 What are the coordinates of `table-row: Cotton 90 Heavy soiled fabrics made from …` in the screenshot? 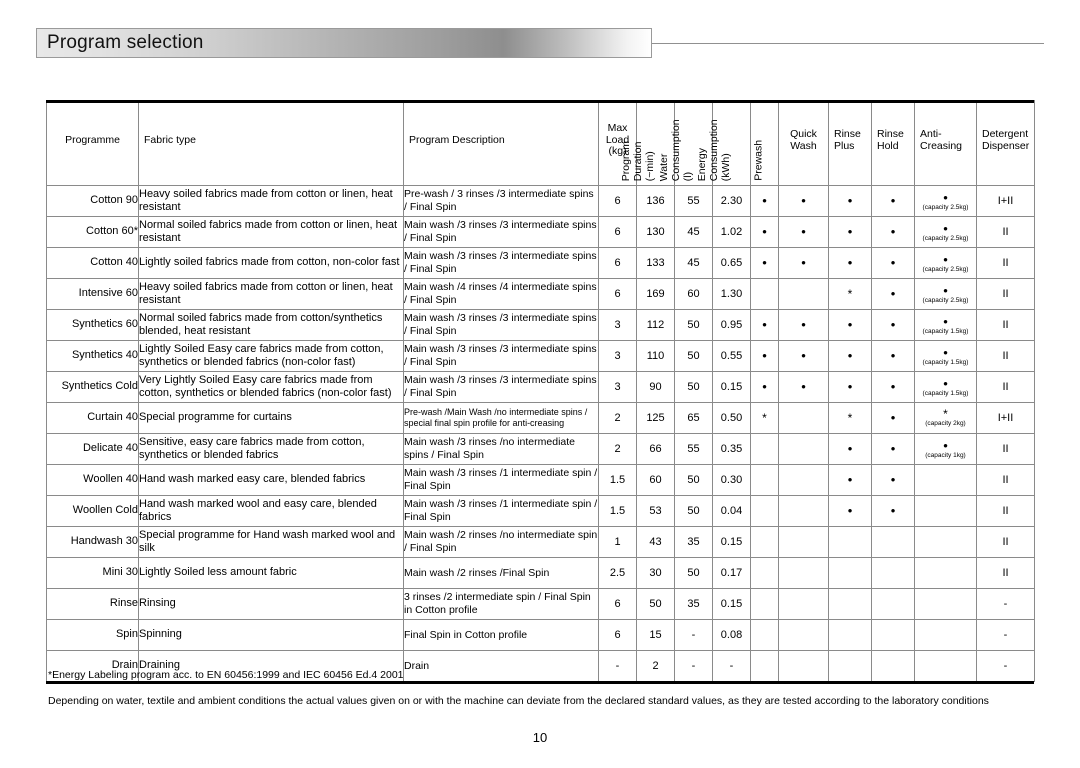 It's located at (540, 201).